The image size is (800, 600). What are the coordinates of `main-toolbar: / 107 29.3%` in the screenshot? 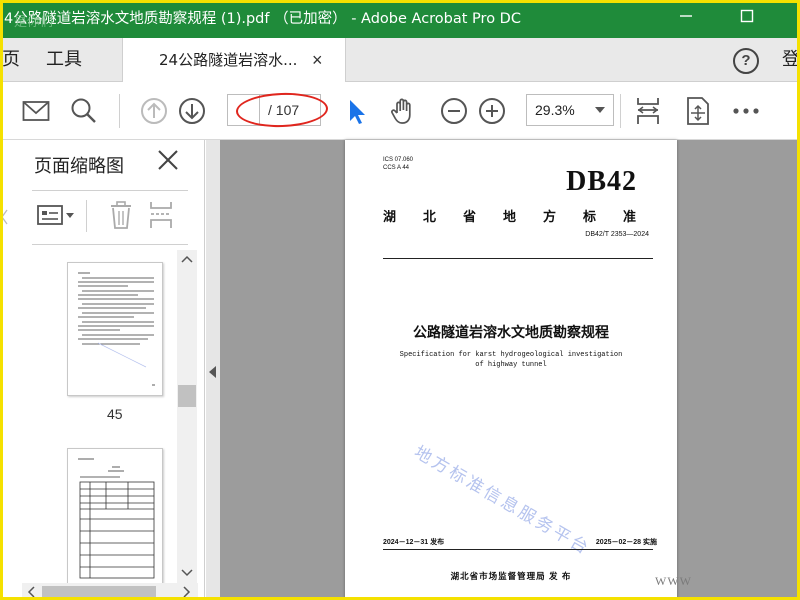 It's located at (400, 111).